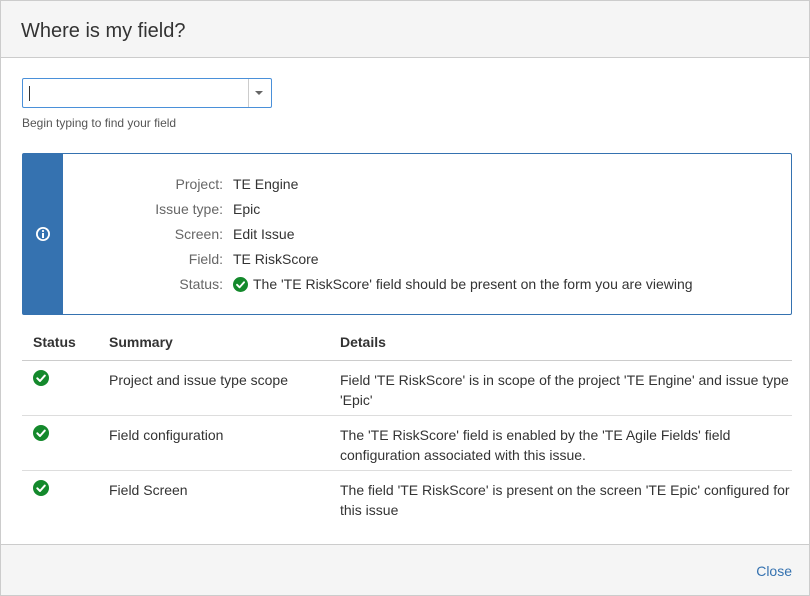 The image size is (810, 596). What do you see at coordinates (60, 342) in the screenshot?
I see `column-header-status: Status` at bounding box center [60, 342].